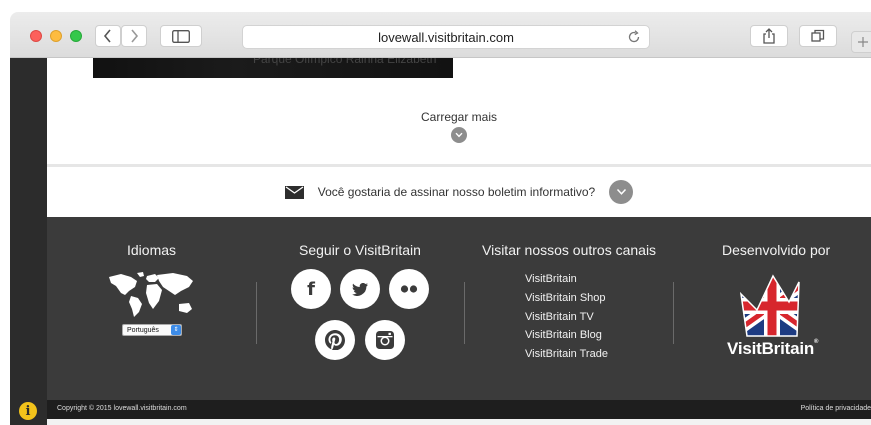 The image size is (871, 425). I want to click on minimize-window-button, so click(56, 36).